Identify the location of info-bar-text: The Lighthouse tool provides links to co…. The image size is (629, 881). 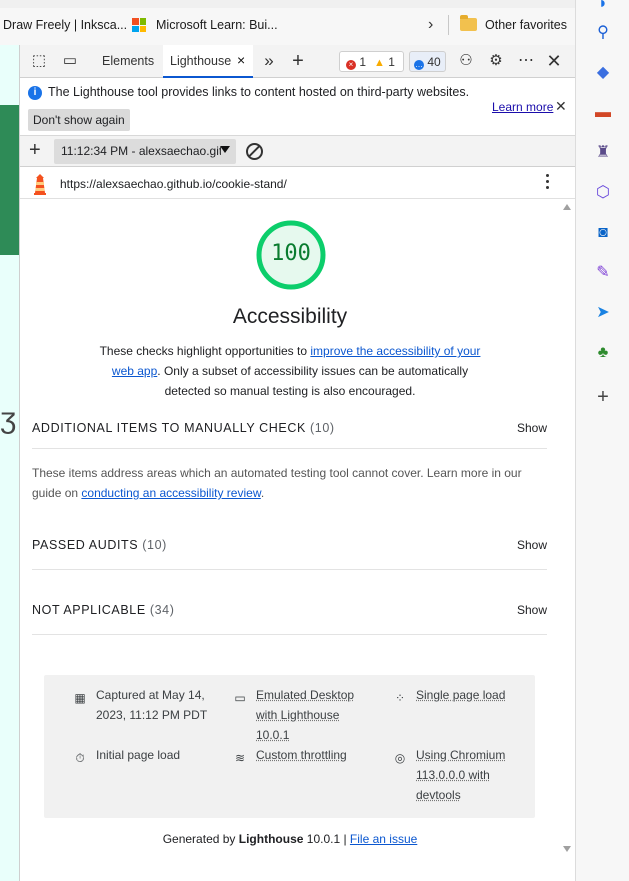
(259, 92).